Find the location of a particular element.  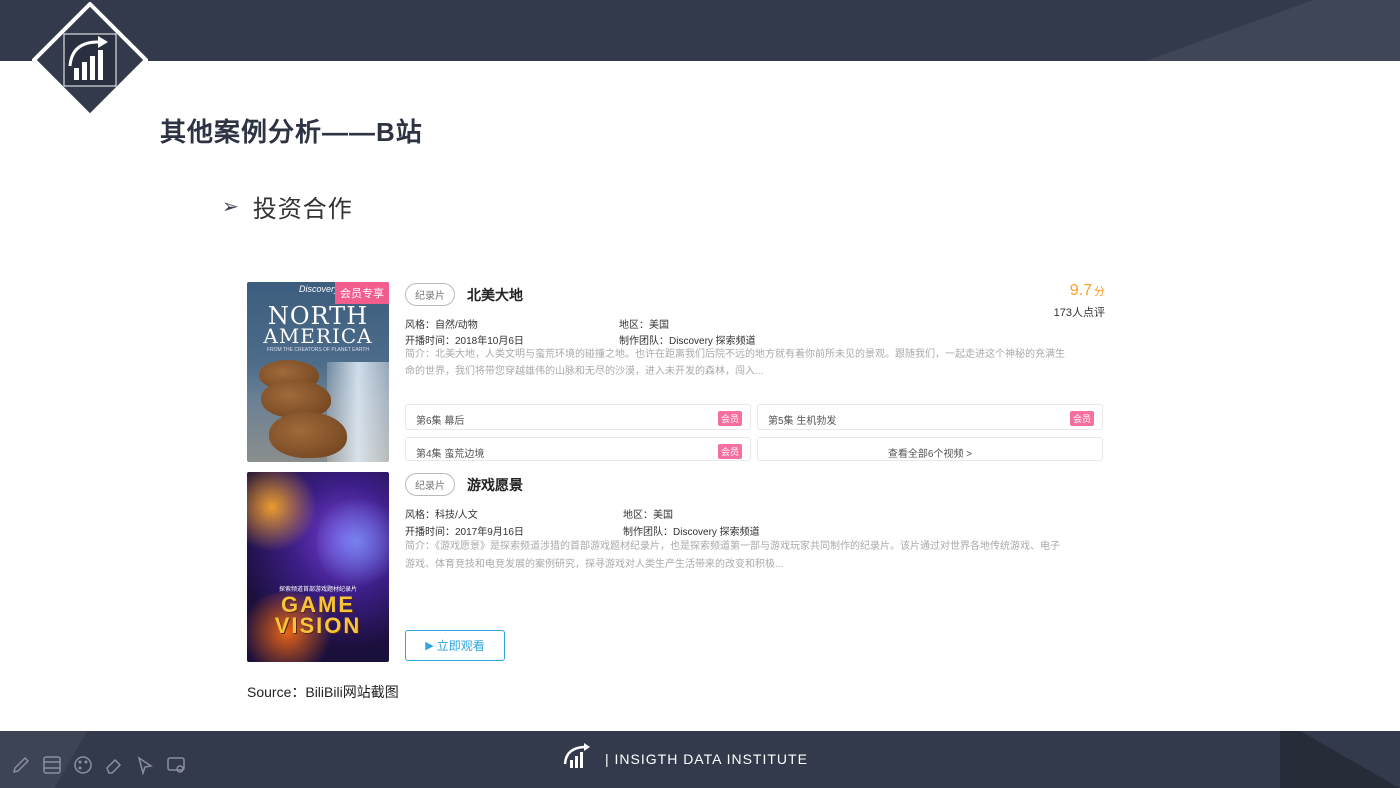

light-glow-graphic is located at coordinates (282, 512).